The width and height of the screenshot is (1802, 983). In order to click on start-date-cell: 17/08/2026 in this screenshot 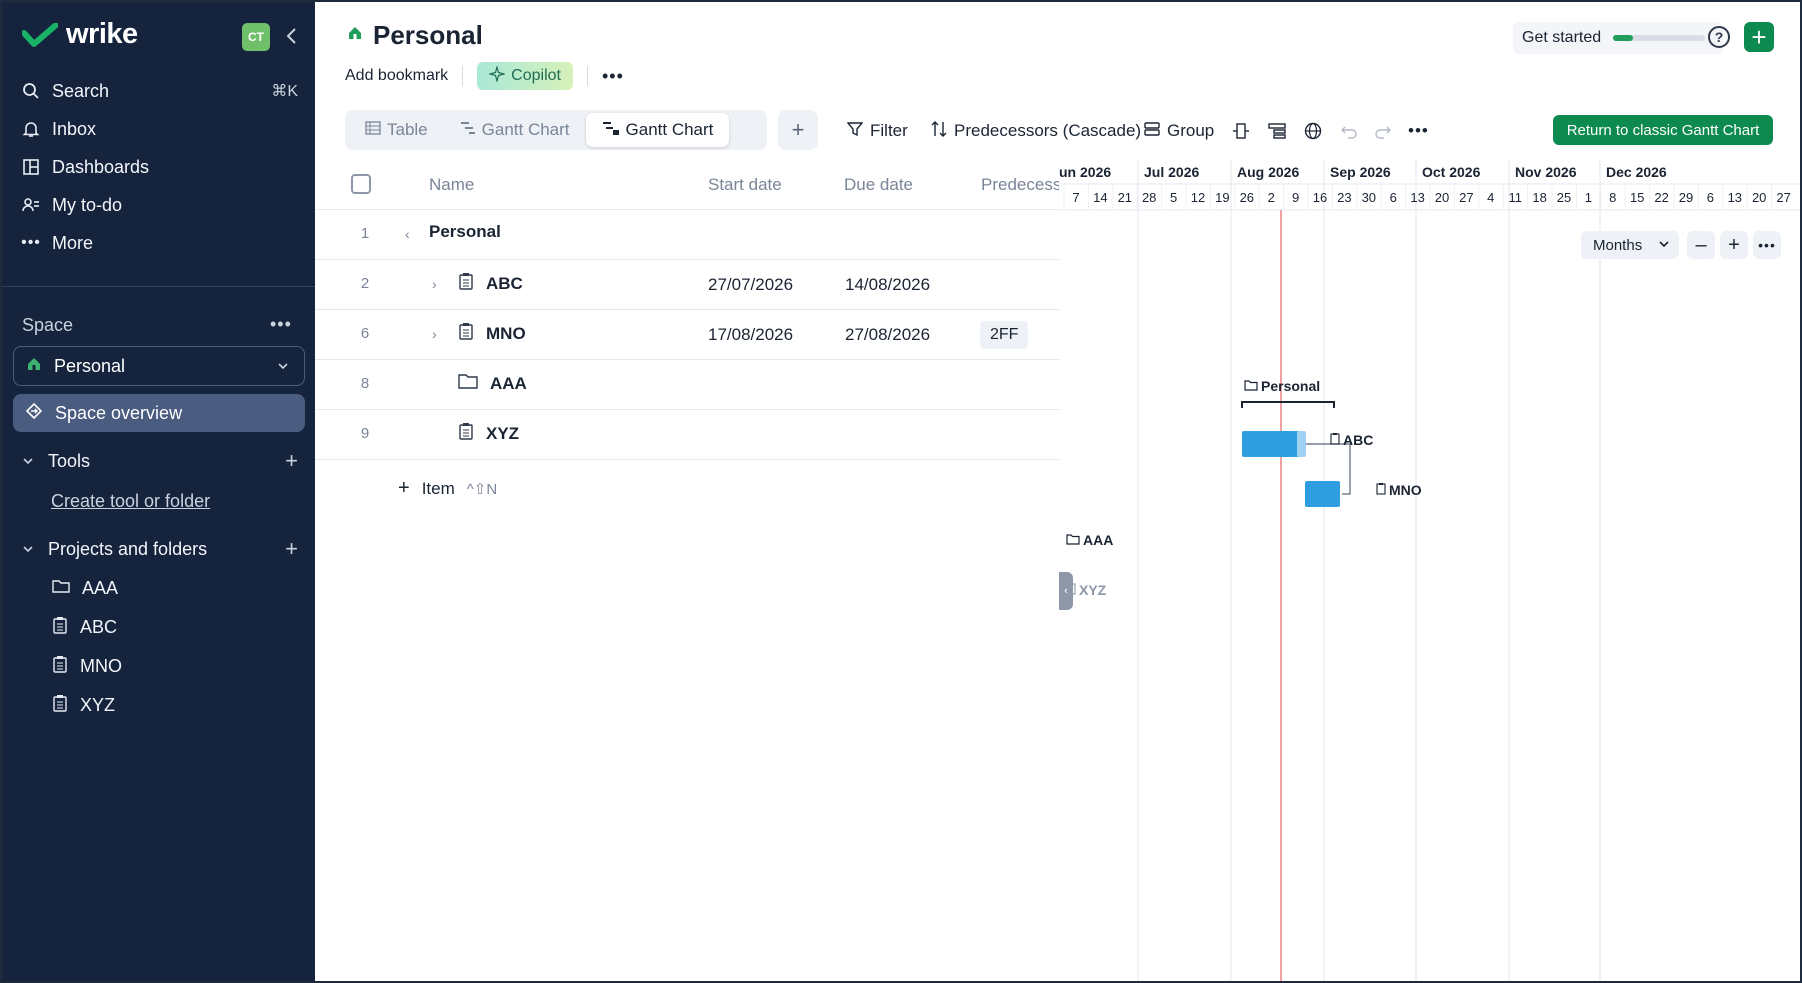, I will do `click(750, 335)`.